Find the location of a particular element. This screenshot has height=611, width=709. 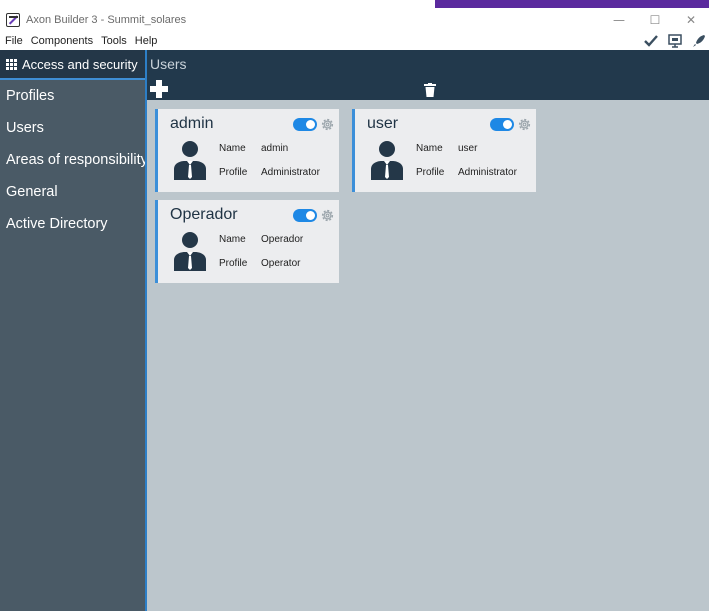

window-controls: — ☐ ✕ is located at coordinates (655, 20).